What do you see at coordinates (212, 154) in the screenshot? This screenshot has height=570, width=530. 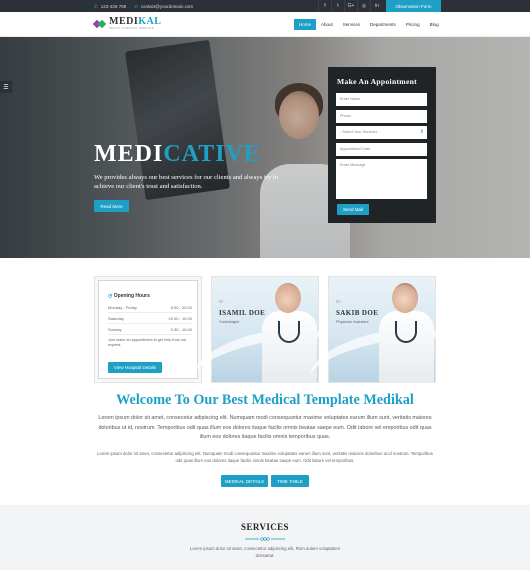 I see `hero-title-part2: CATIVE` at bounding box center [212, 154].